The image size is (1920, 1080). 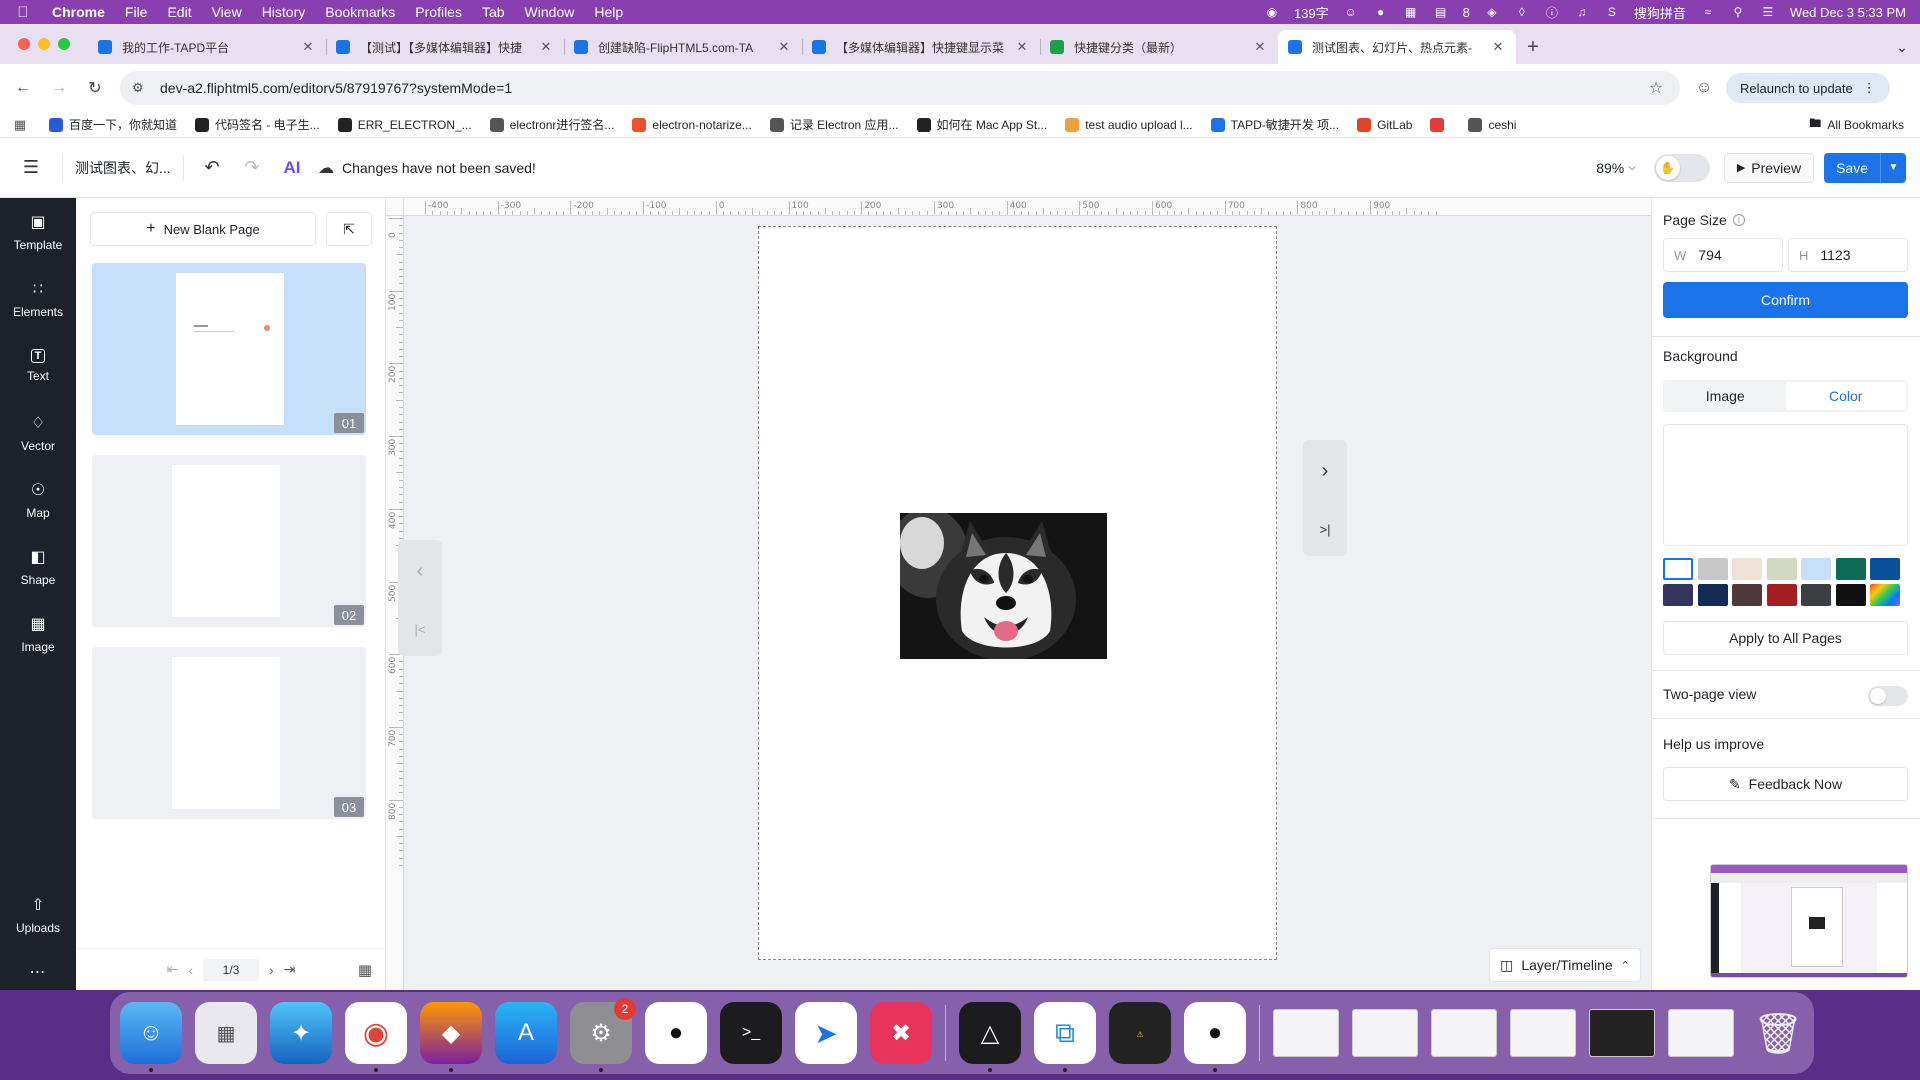 What do you see at coordinates (290, 969) in the screenshot?
I see `last-page-icon: ⇥` at bounding box center [290, 969].